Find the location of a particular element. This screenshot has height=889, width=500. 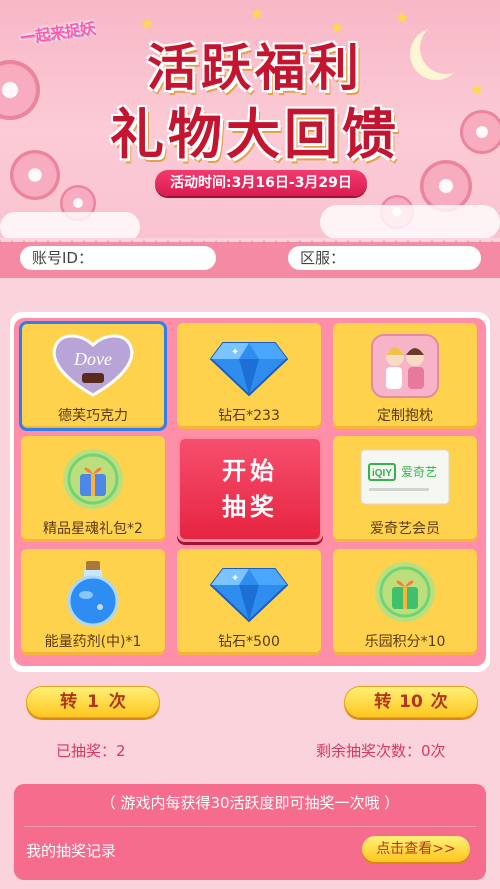

points-orb-icon is located at coordinates (405, 592).